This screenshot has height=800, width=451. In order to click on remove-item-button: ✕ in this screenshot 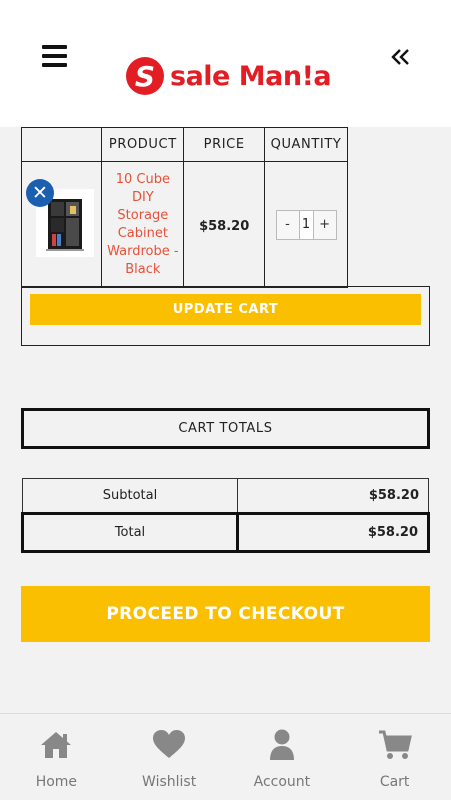, I will do `click(40, 193)`.